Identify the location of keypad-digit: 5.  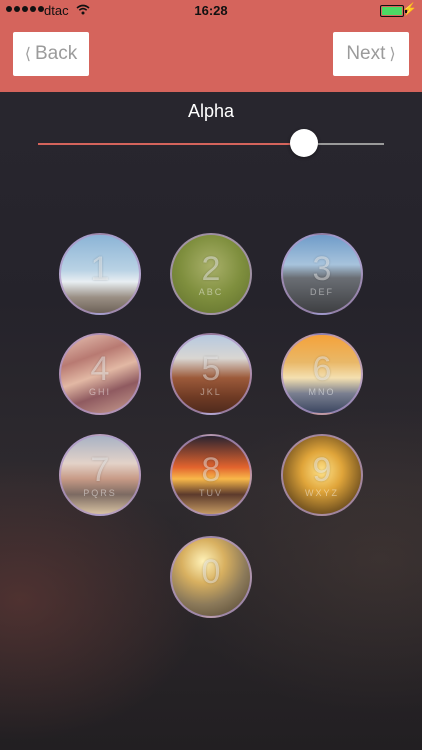
(211, 368).